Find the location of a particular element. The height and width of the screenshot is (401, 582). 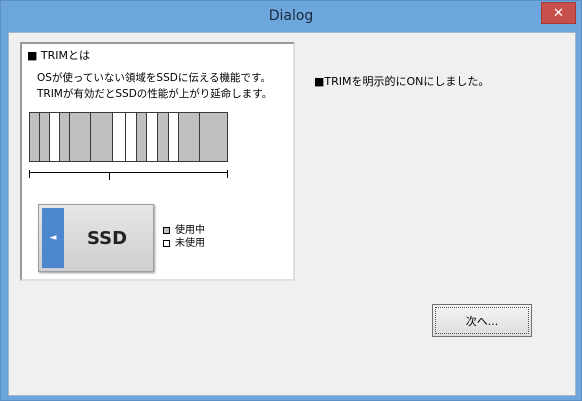

ssd-label: SSD is located at coordinates (107, 238).